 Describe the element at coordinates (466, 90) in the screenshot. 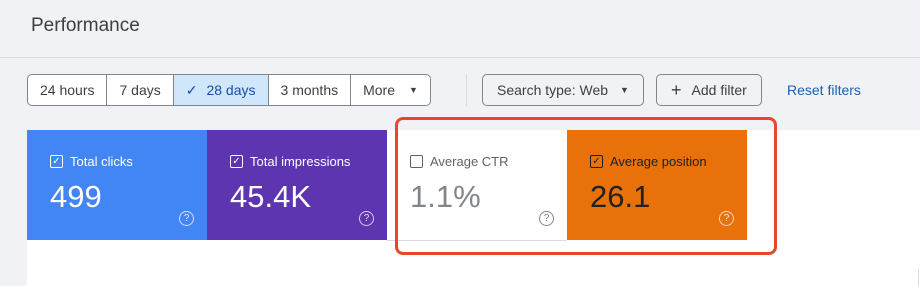

I see `toolbar-separator` at that location.